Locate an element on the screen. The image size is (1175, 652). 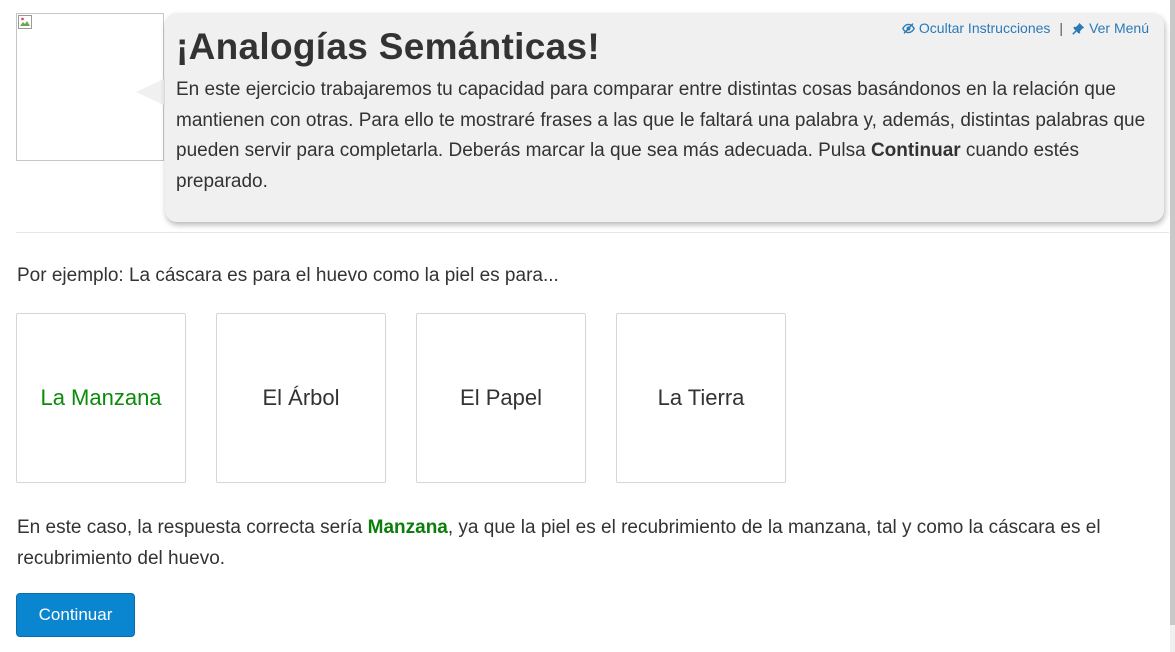
instructions-text-bold: Continuar is located at coordinates (915, 150).